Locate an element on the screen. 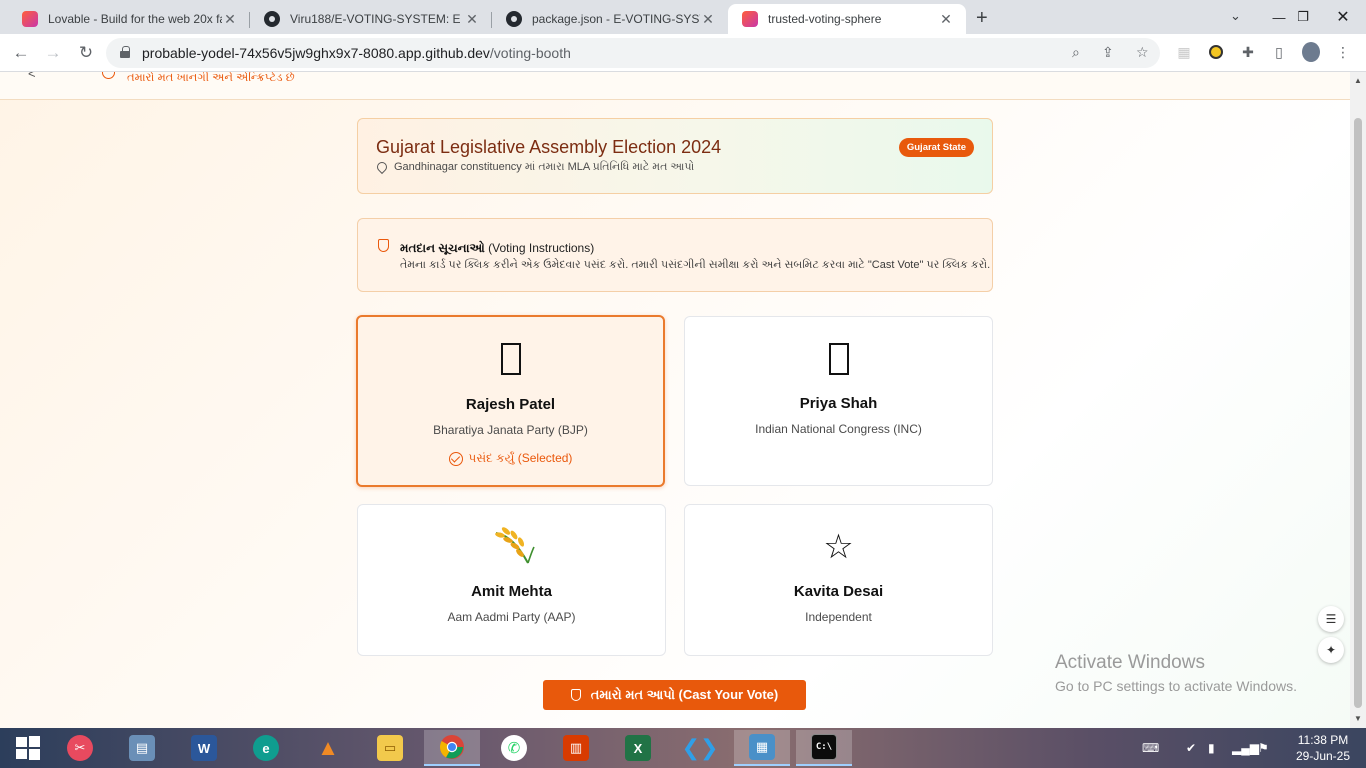 This screenshot has width=1366, height=768. star-icon: ☆ is located at coordinates (838, 547).